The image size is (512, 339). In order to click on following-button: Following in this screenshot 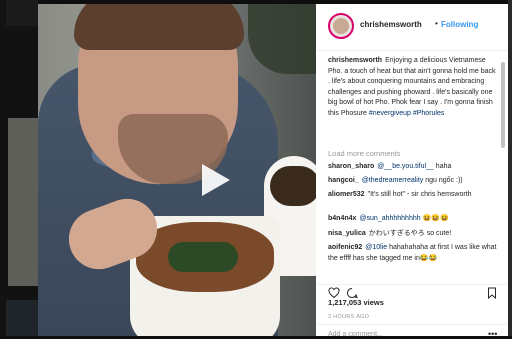, I will do `click(459, 24)`.